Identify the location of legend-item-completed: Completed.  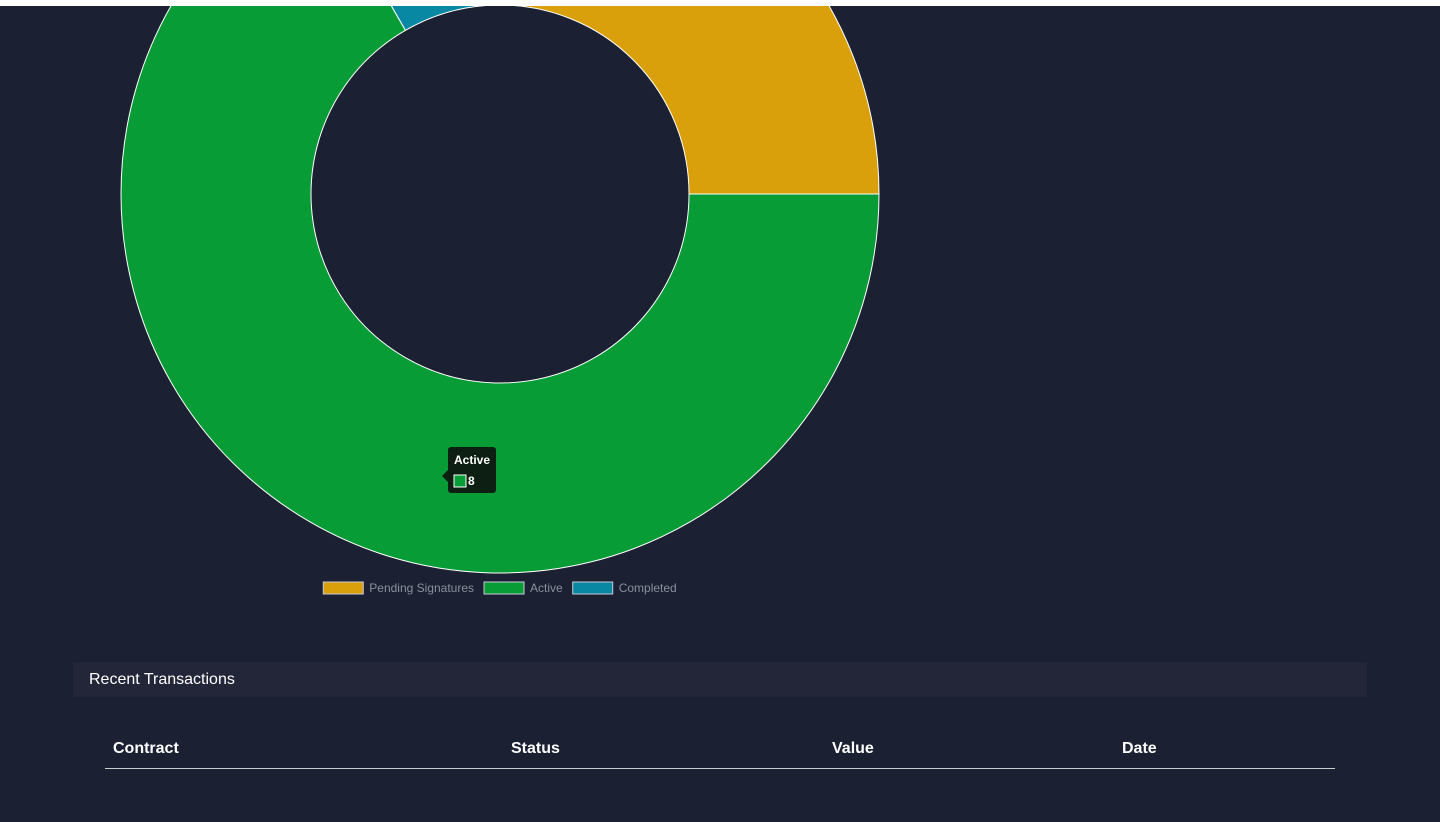
(624, 588).